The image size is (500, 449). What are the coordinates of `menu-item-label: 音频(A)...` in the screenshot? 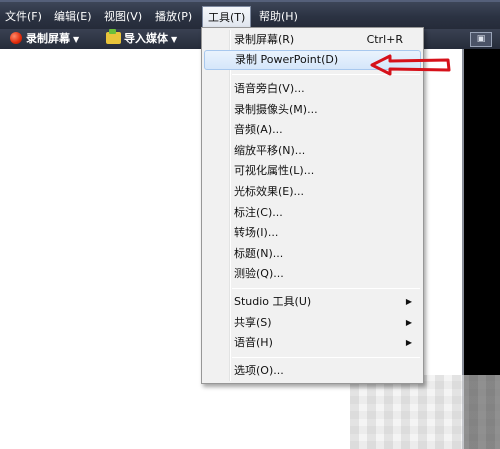 It's located at (258, 129).